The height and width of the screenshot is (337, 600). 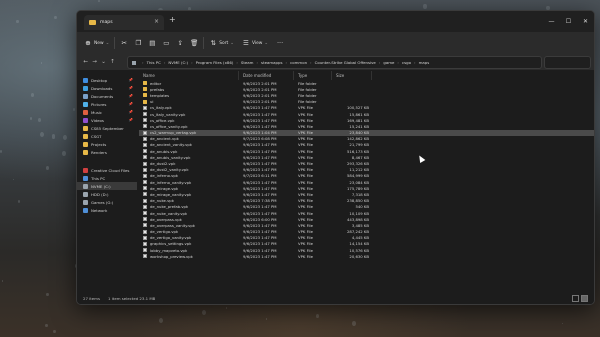 I want to click on sidebar-item: Network, so click(x=107, y=210).